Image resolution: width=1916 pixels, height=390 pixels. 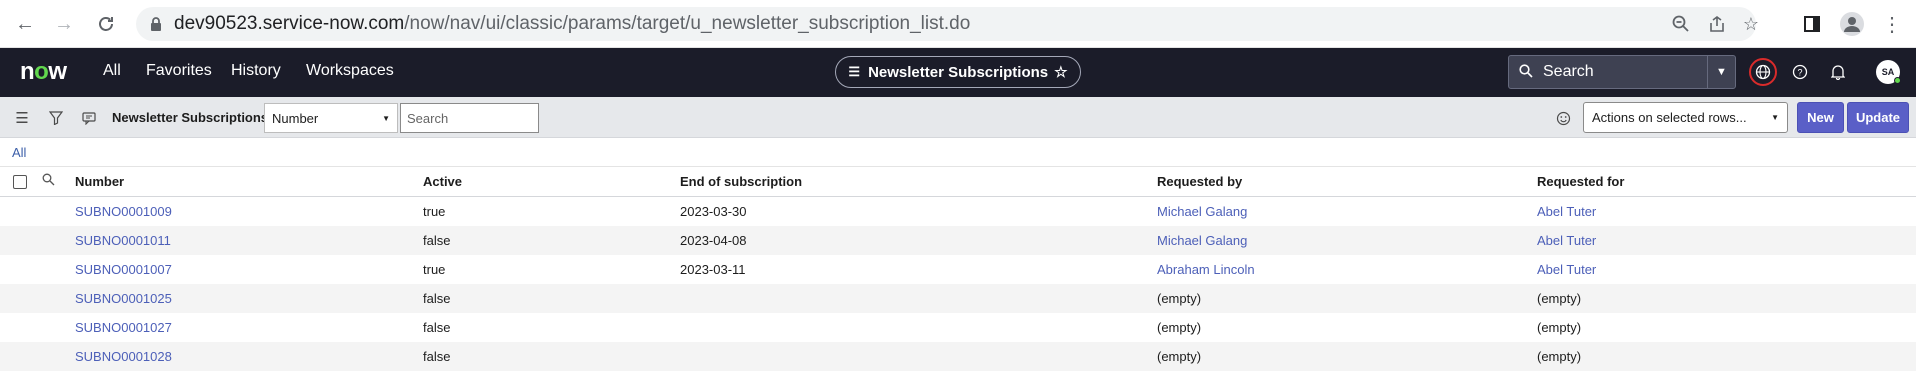 What do you see at coordinates (741, 181) in the screenshot?
I see `column-end-of-subscription: End of subscription` at bounding box center [741, 181].